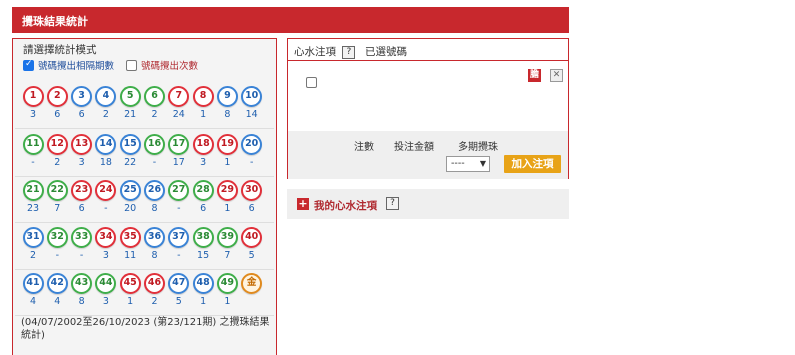 This screenshot has height=355, width=795. Describe the element at coordinates (106, 144) in the screenshot. I see `number-ball: 14` at that location.